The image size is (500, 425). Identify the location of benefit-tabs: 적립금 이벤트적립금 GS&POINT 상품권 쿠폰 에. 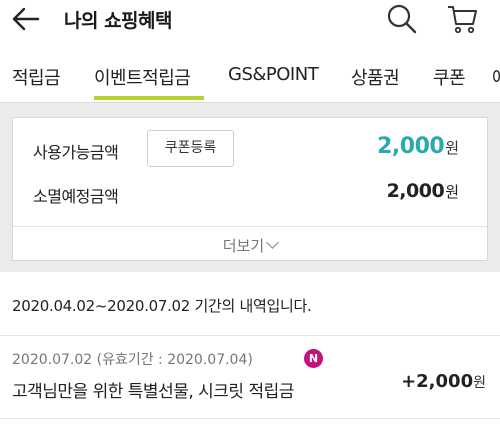
(250, 76).